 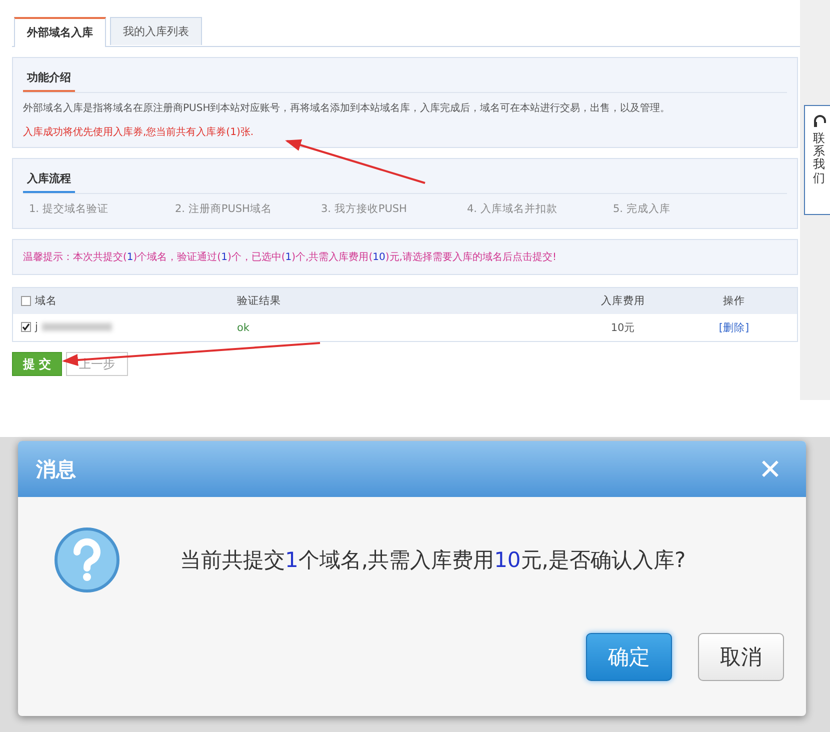 I want to click on headset-icon, so click(x=820, y=121).